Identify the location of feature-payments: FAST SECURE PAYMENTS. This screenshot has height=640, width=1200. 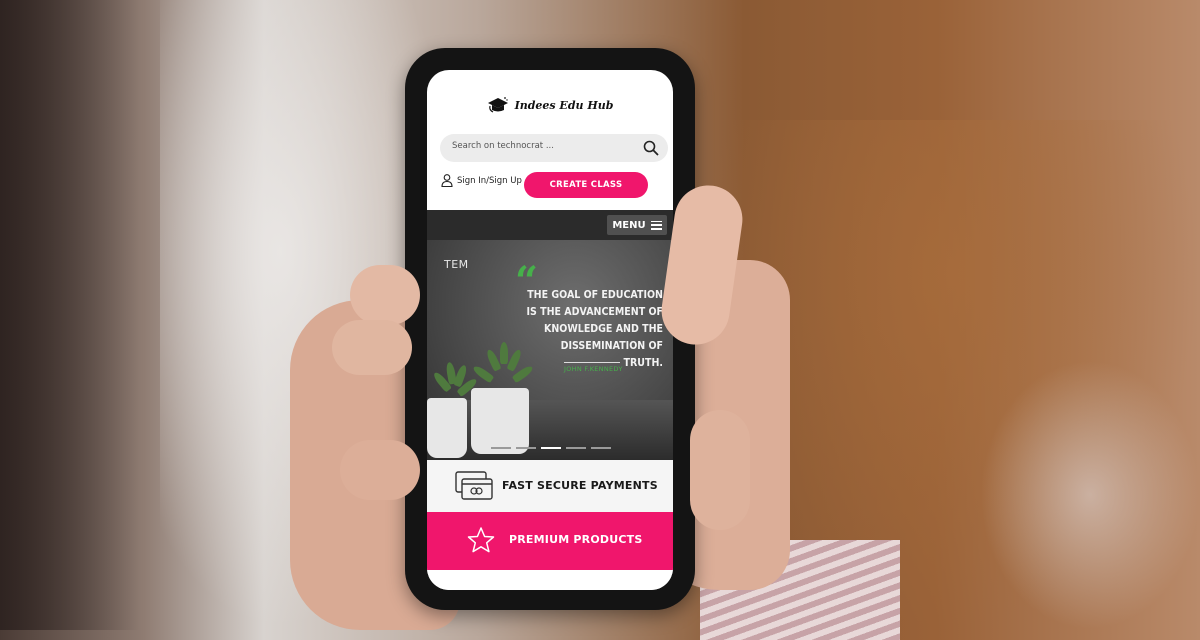
(550, 486).